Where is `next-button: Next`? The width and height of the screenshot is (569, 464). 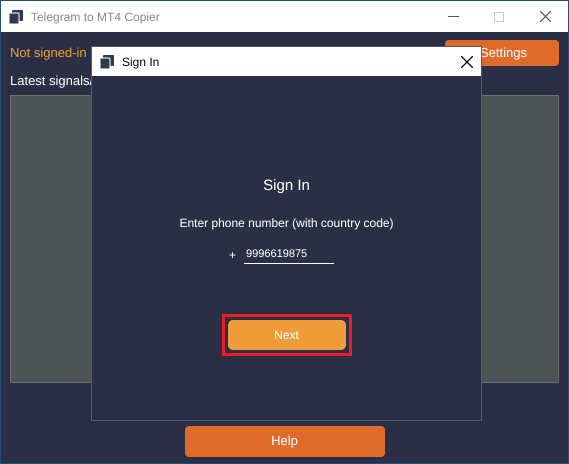 next-button: Next is located at coordinates (287, 335).